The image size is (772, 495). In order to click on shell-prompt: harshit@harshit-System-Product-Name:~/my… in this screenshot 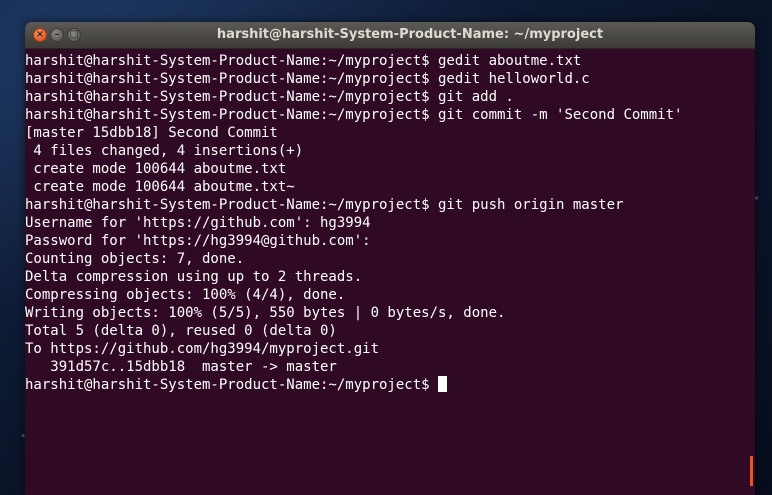, I will do `click(232, 385)`.